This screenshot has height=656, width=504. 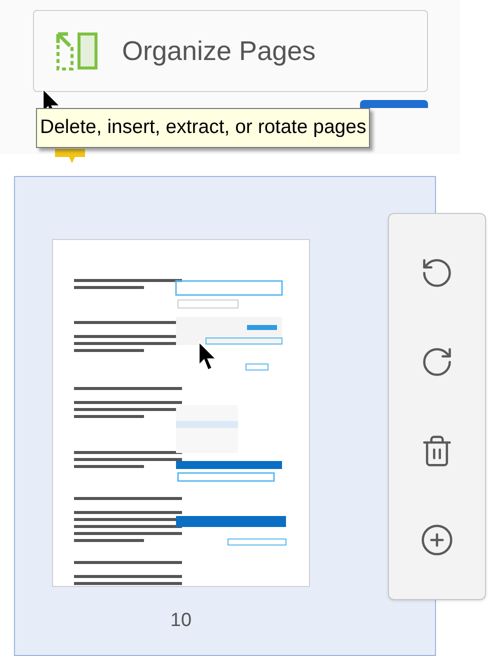 What do you see at coordinates (203, 127) in the screenshot?
I see `tooltip-text: Delete, insert, extract, or rotate pages` at bounding box center [203, 127].